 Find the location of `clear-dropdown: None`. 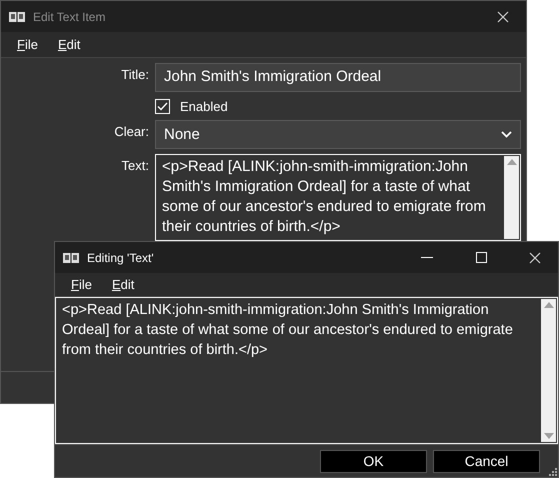

clear-dropdown: None is located at coordinates (338, 134).